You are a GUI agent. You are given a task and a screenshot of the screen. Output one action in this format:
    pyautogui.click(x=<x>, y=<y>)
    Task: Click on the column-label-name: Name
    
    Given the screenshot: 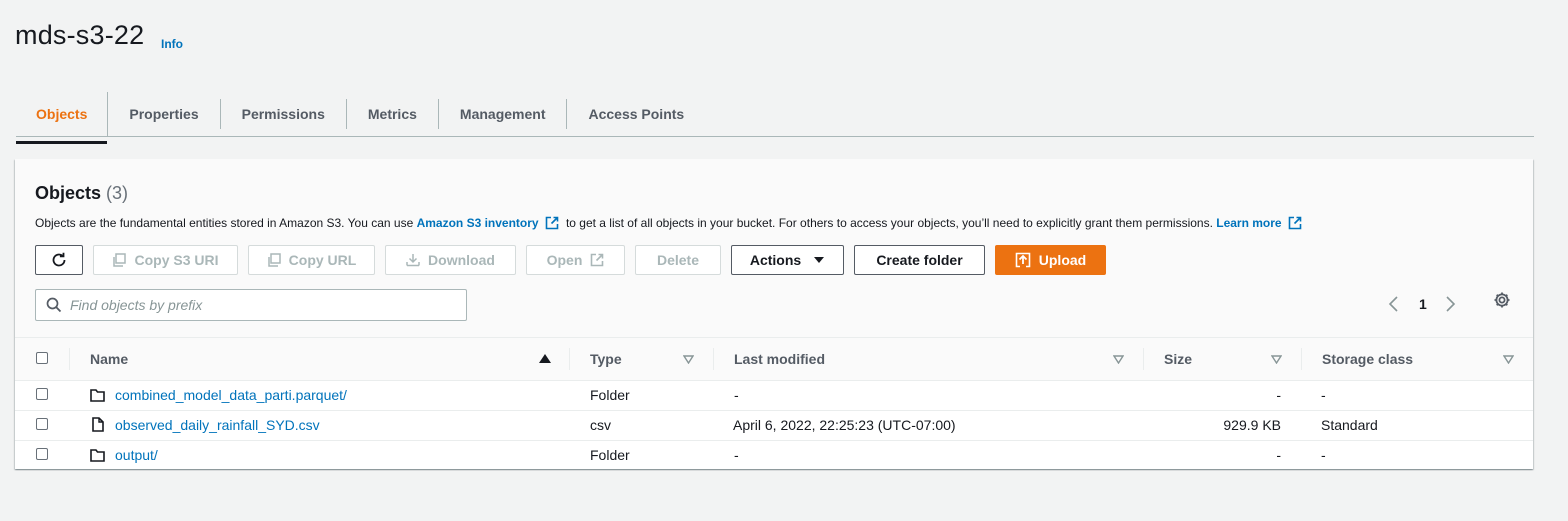 What is the action you would take?
    pyautogui.click(x=109, y=359)
    